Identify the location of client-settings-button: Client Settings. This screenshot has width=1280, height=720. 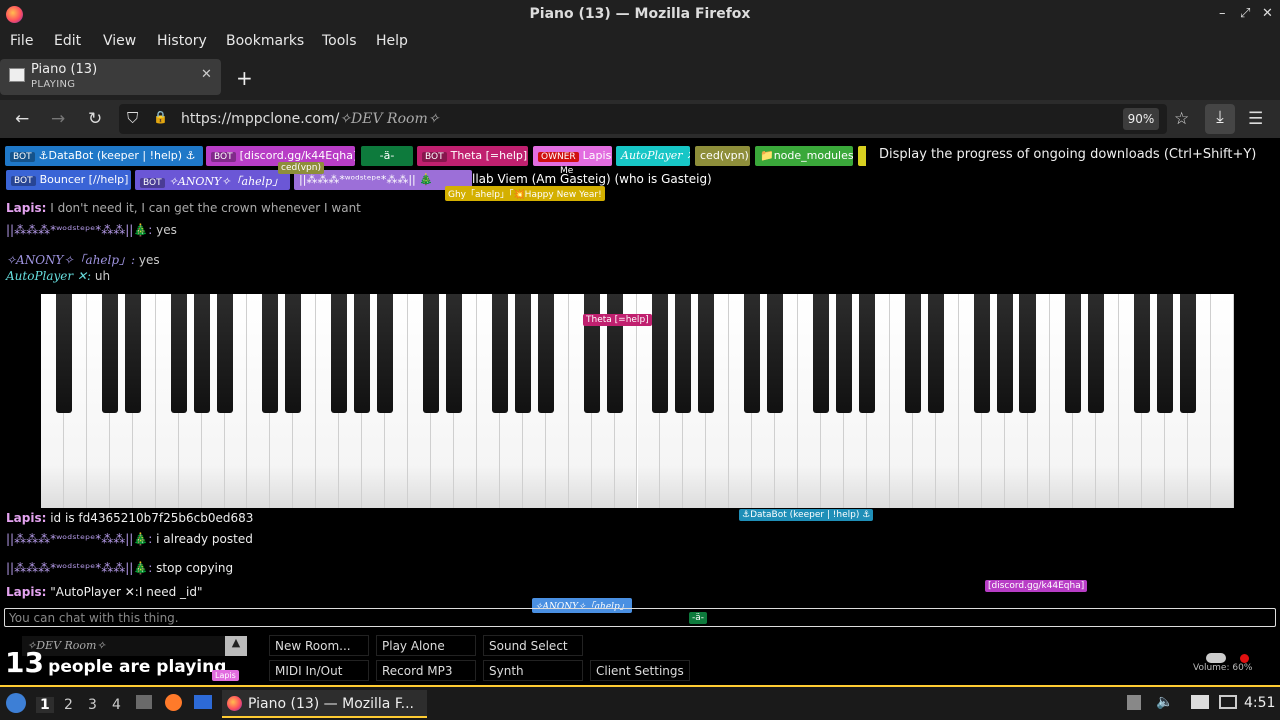
(640, 670).